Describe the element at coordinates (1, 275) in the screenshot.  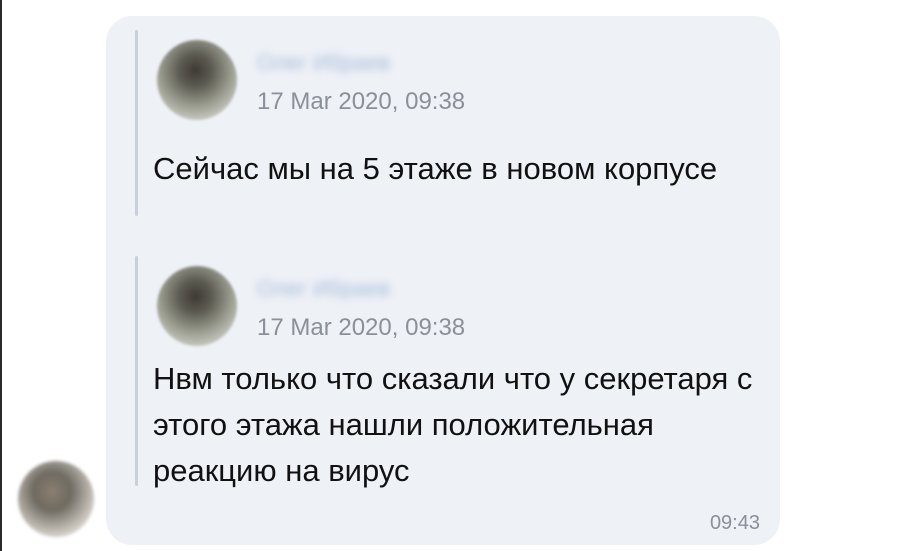
I see `page-edge-divider` at that location.